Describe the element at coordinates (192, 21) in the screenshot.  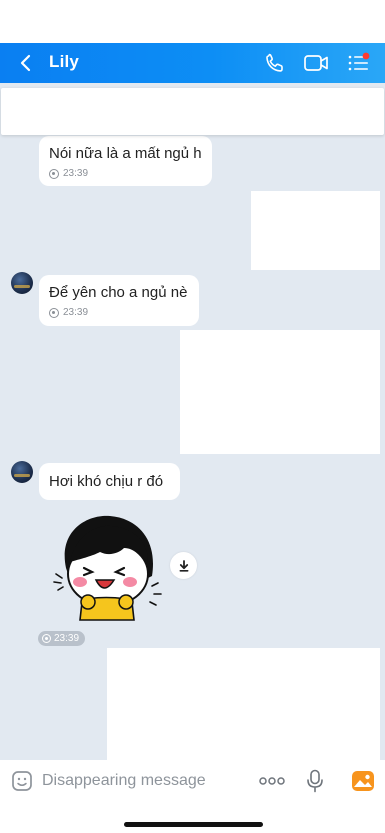
I see `status-bar` at that location.